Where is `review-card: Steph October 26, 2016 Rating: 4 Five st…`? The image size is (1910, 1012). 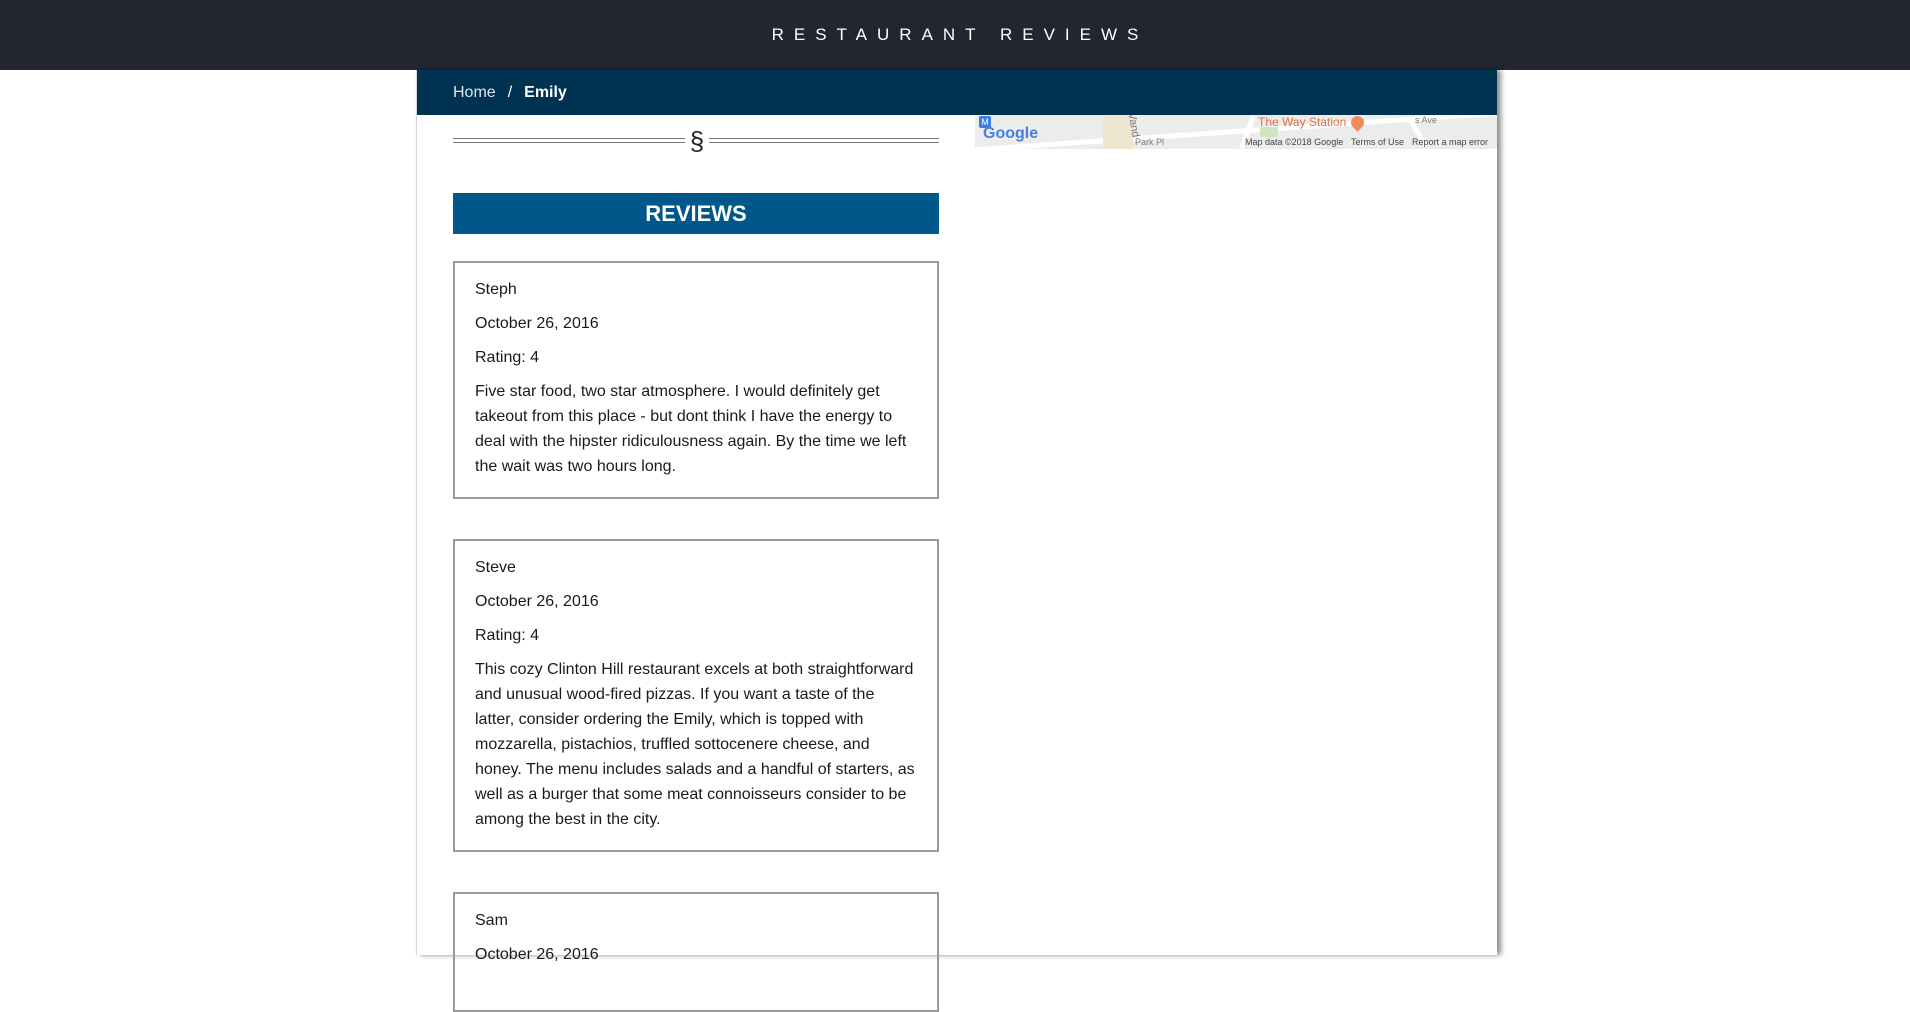
review-card: Steph October 26, 2016 Rating: 4 Five st… is located at coordinates (696, 380).